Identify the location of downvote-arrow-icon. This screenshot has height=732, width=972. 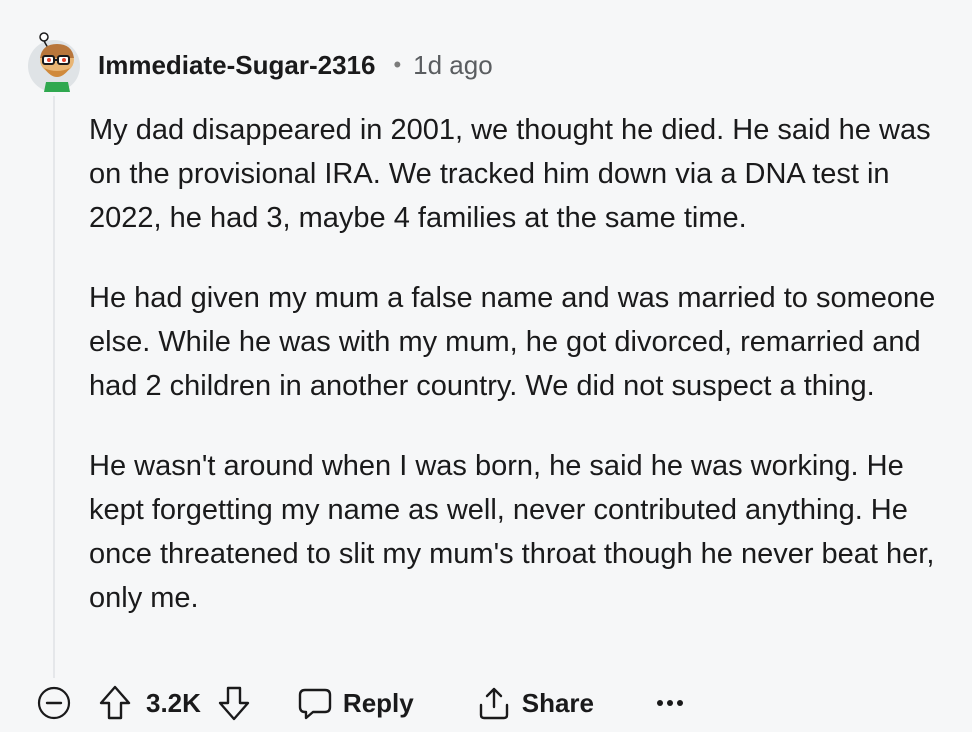
(234, 703).